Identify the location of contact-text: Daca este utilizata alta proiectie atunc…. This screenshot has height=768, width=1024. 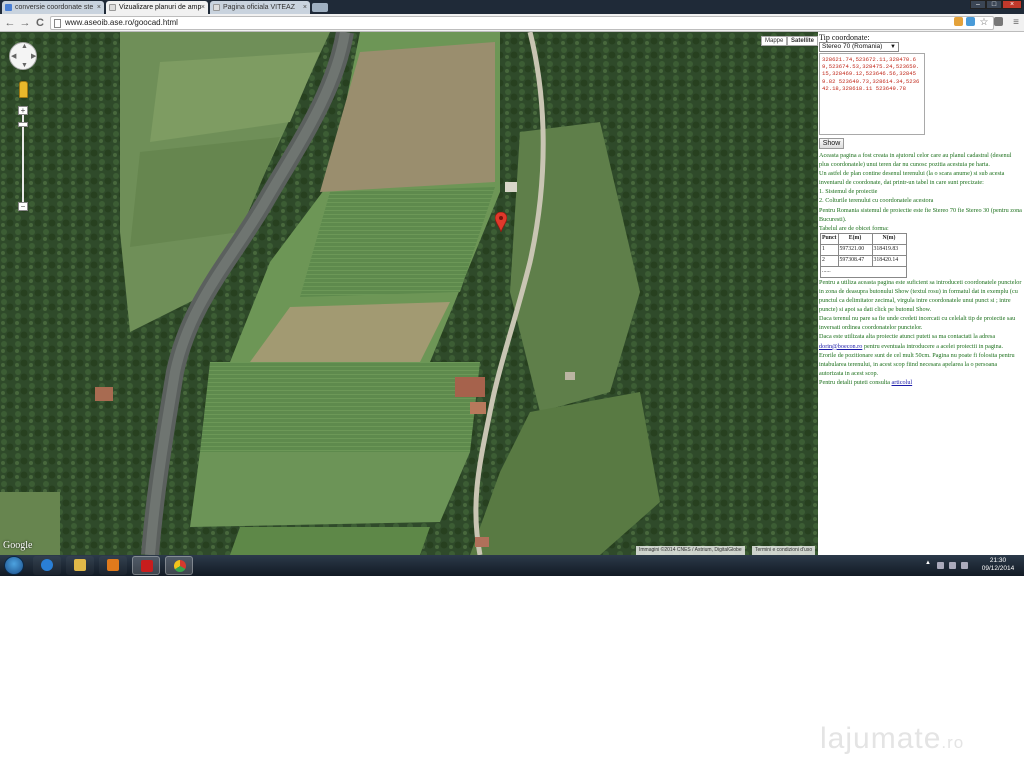
(907, 337).